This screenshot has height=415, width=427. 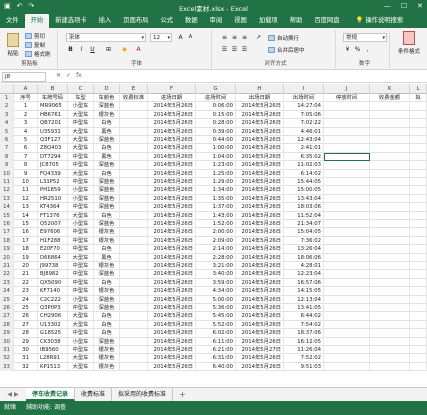 I want to click on cell-seq: 29, so click(x=26, y=341).